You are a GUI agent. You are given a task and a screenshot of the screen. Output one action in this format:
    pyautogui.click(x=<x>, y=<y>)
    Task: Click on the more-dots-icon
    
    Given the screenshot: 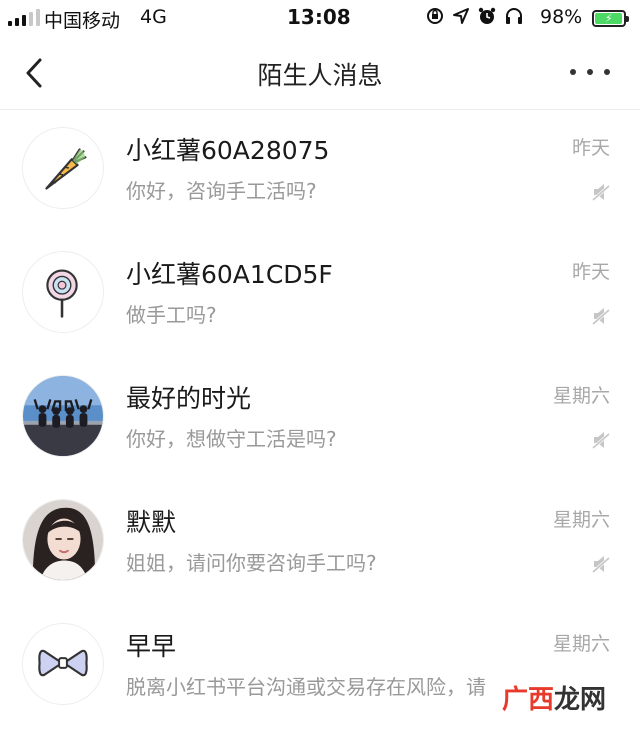 What is the action you would take?
    pyautogui.click(x=573, y=72)
    